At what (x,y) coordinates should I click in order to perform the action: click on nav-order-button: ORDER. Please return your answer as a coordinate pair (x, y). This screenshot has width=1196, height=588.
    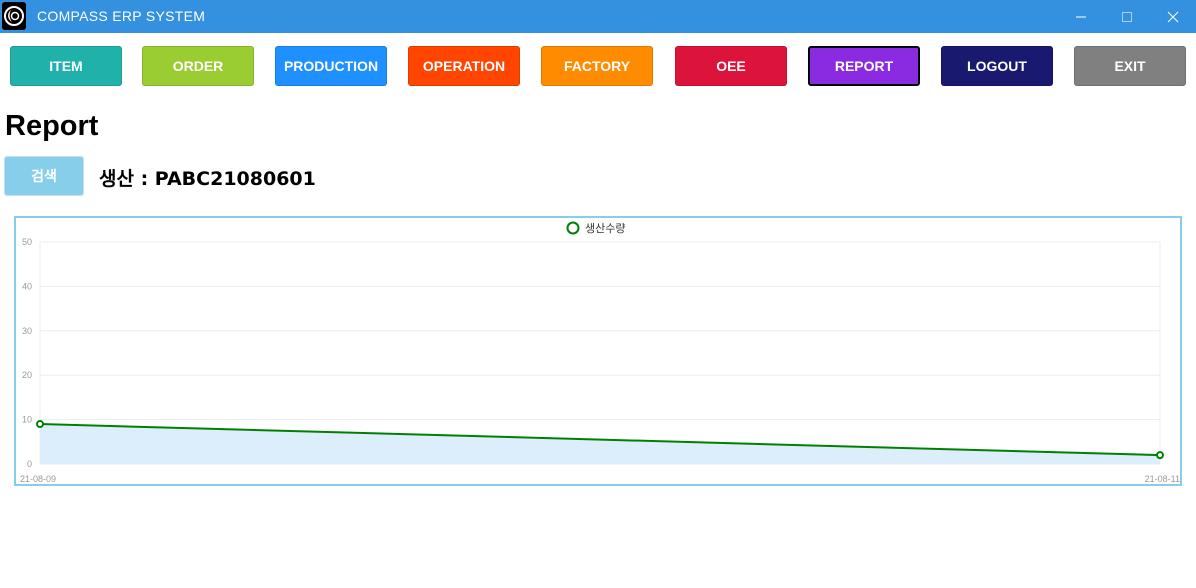
    Looking at the image, I should click on (198, 66).